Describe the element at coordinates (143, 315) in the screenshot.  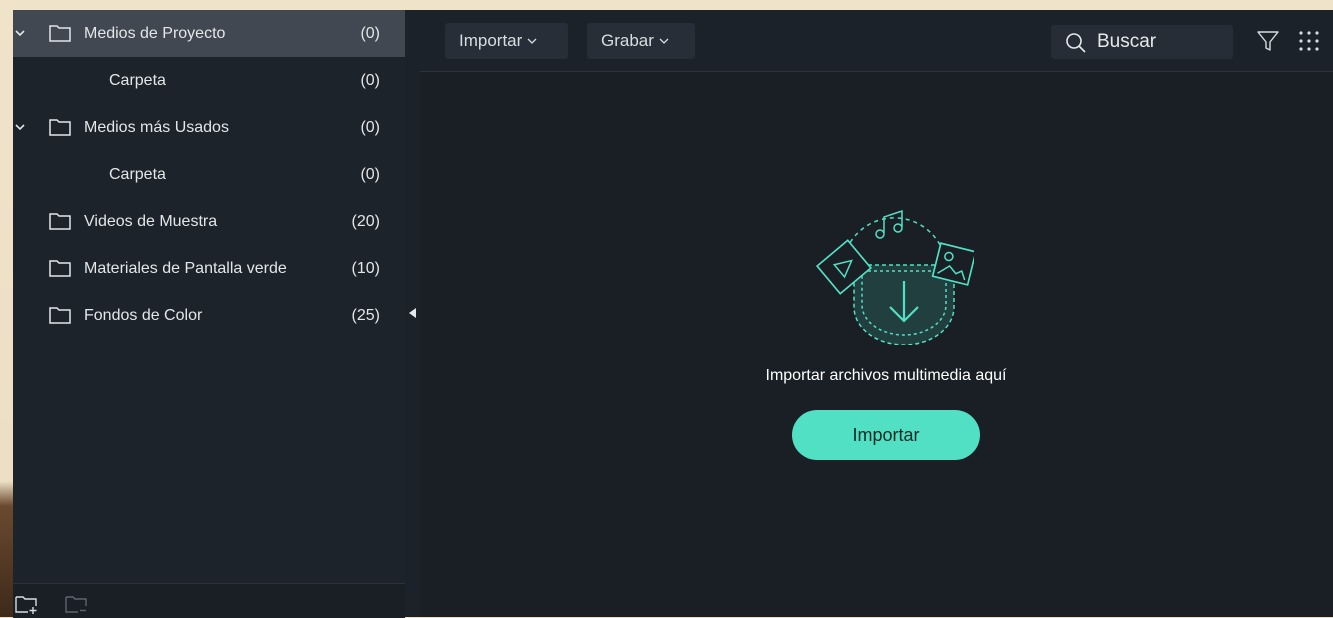
I see `sidebar-item-label: Fondos de Color` at that location.